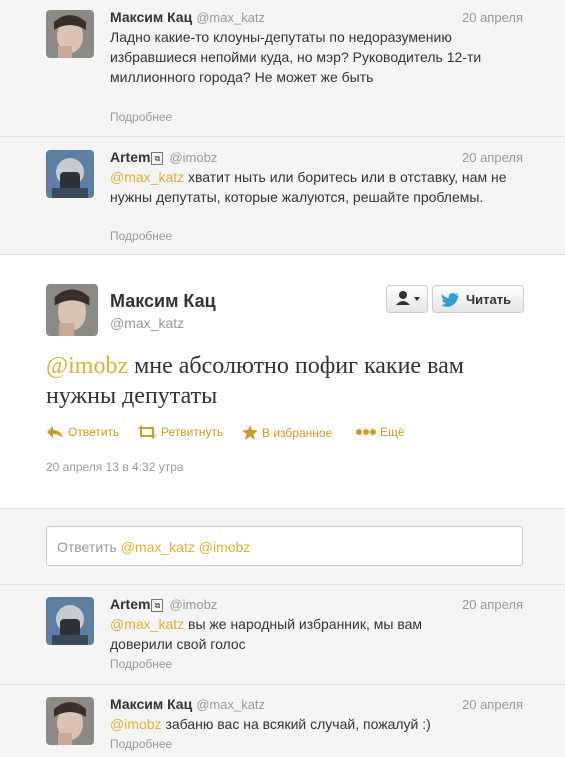  What do you see at coordinates (287, 432) in the screenshot?
I see `favorite-action: В избранное` at bounding box center [287, 432].